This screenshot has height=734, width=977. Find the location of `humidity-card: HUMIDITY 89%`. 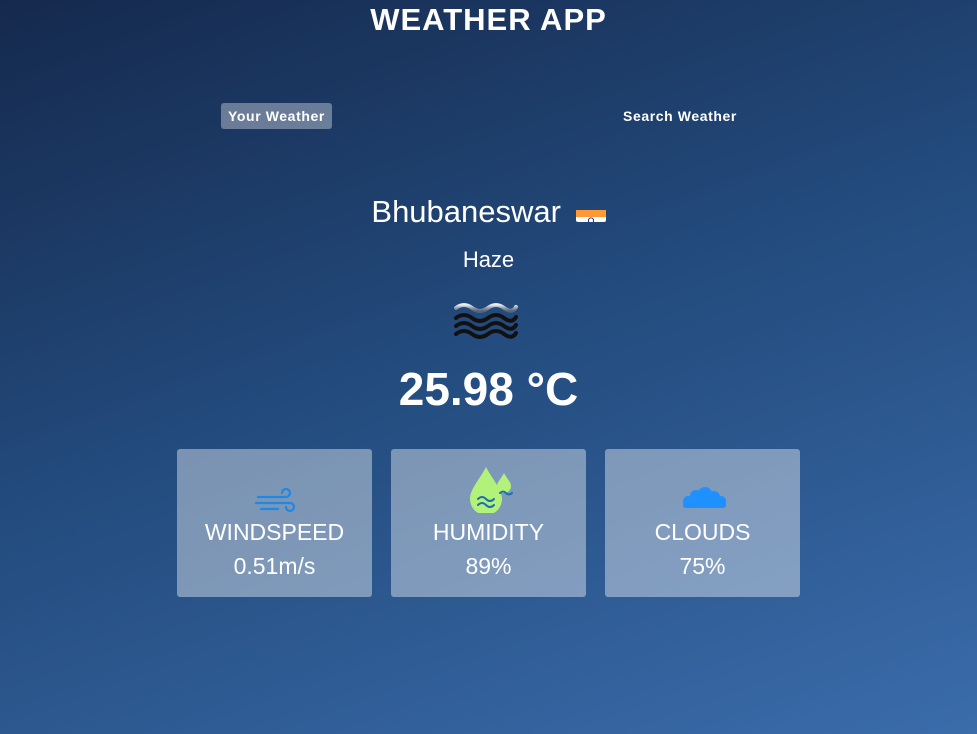

humidity-card: HUMIDITY 89% is located at coordinates (488, 523).